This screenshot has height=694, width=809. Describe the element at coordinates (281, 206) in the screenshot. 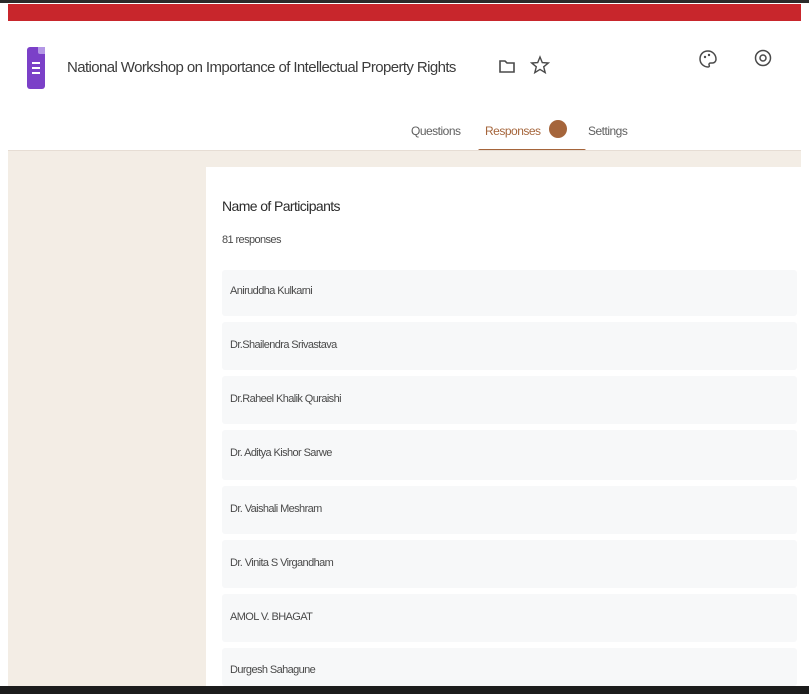

I see `question-title: Name of Participants` at that location.